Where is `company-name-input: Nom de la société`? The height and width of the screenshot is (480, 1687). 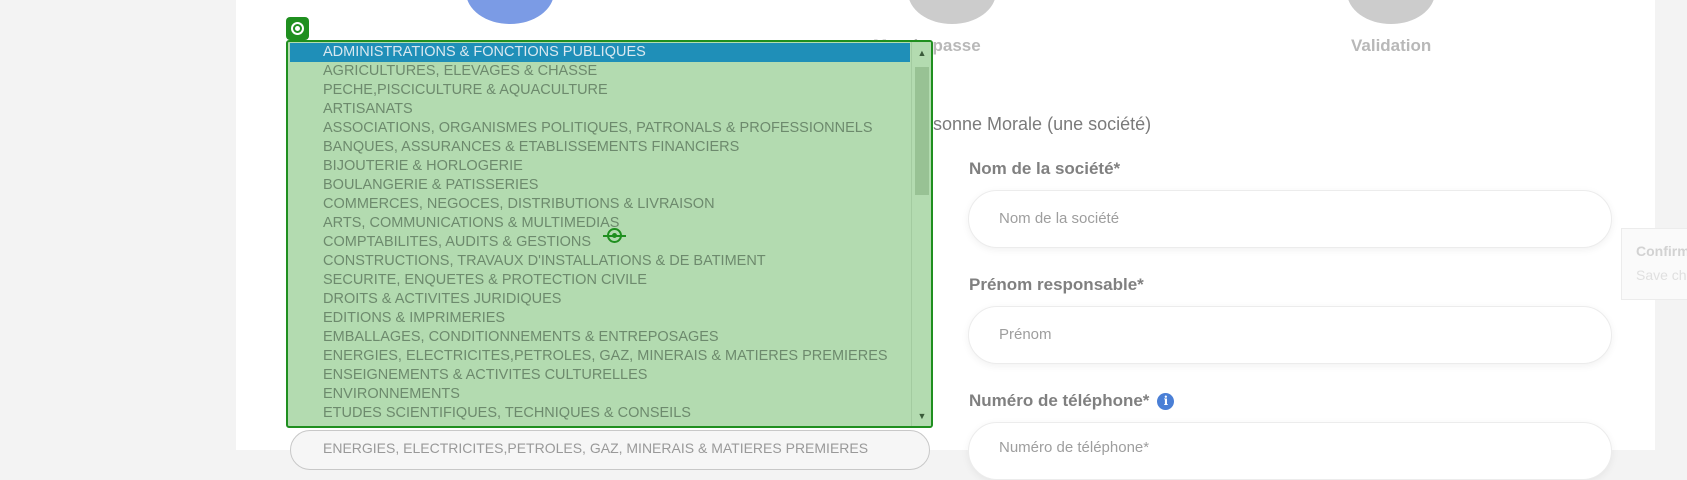
company-name-input: Nom de la société is located at coordinates (1290, 219).